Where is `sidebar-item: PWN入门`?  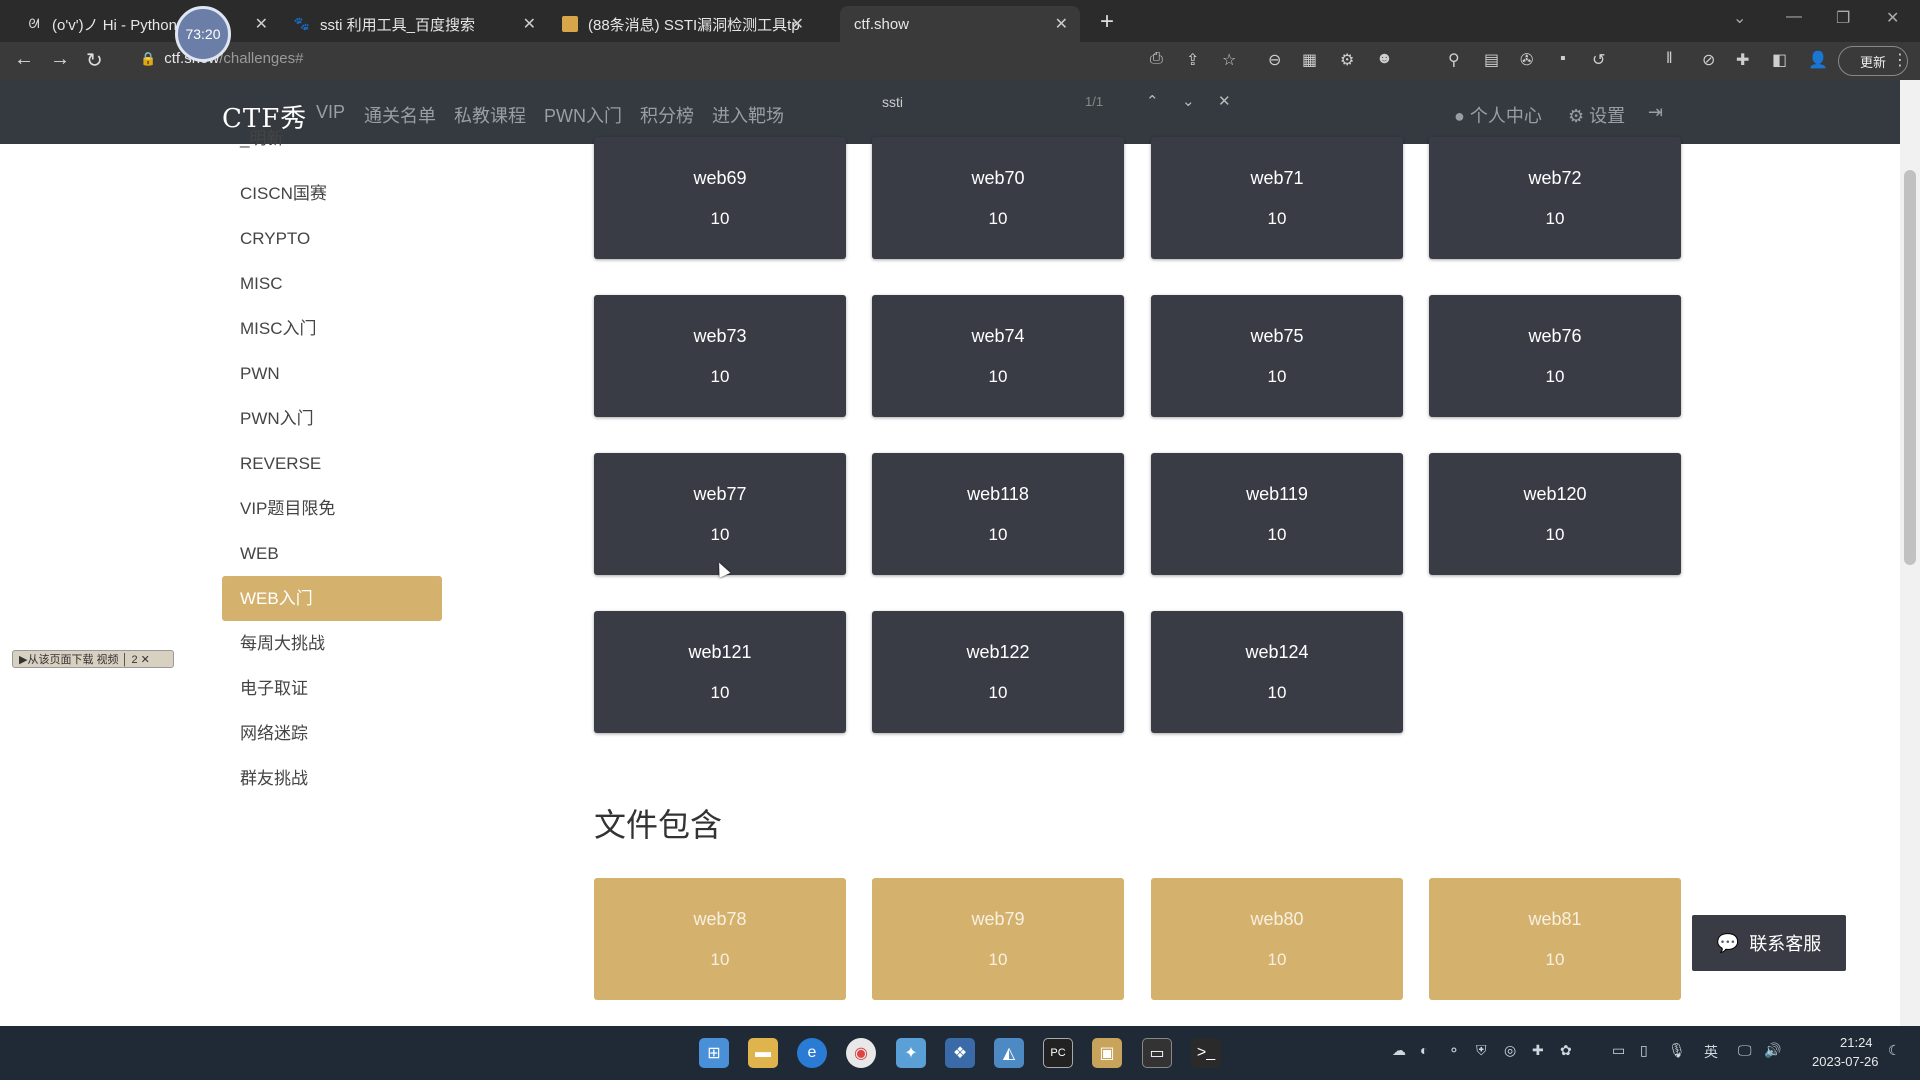 sidebar-item: PWN入门 is located at coordinates (332, 418).